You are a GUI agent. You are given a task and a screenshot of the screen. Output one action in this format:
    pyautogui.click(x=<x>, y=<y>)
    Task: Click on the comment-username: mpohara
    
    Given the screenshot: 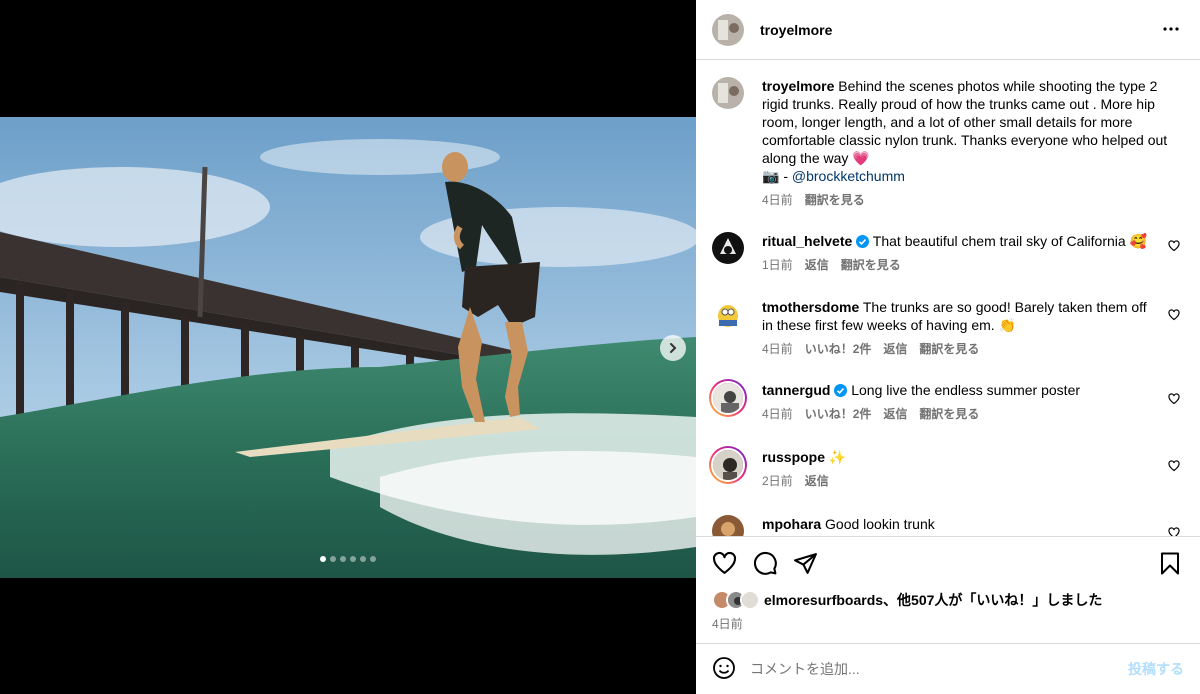 What is the action you would take?
    pyautogui.click(x=791, y=524)
    